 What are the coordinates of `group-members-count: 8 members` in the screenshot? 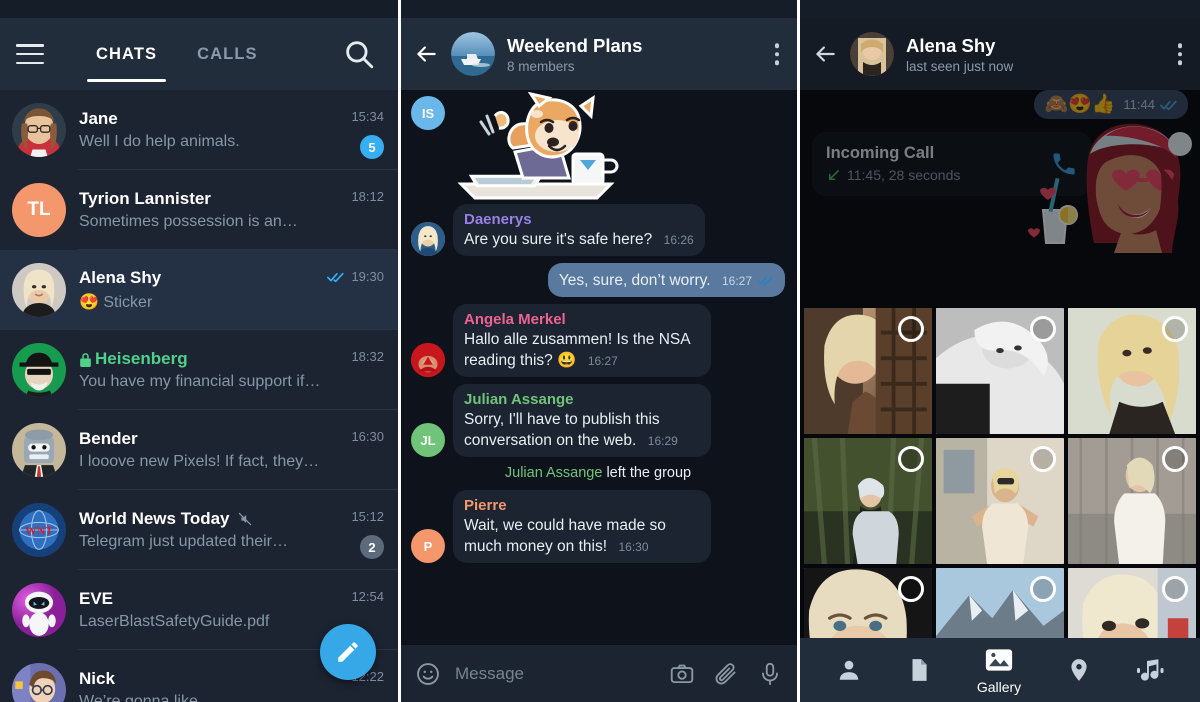 It's located at (541, 66).